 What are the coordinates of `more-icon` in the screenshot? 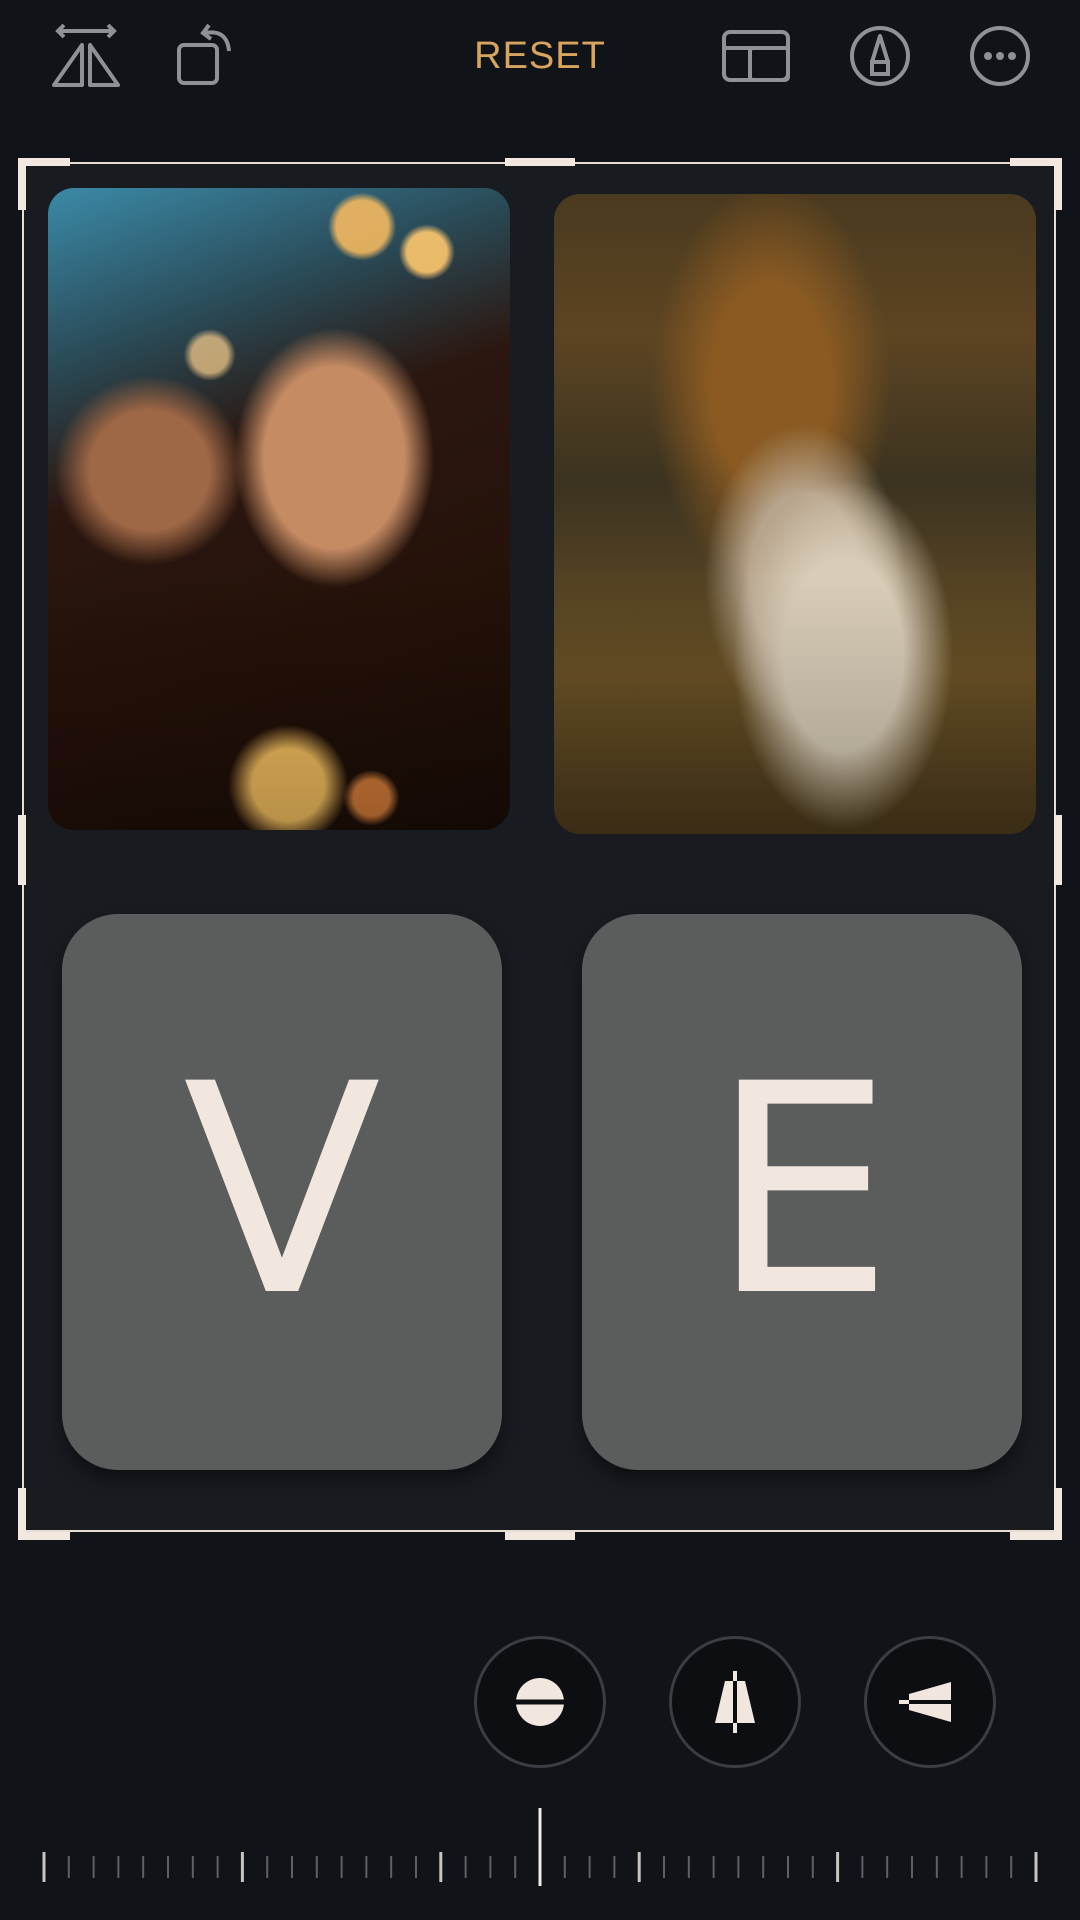 It's located at (1000, 56).